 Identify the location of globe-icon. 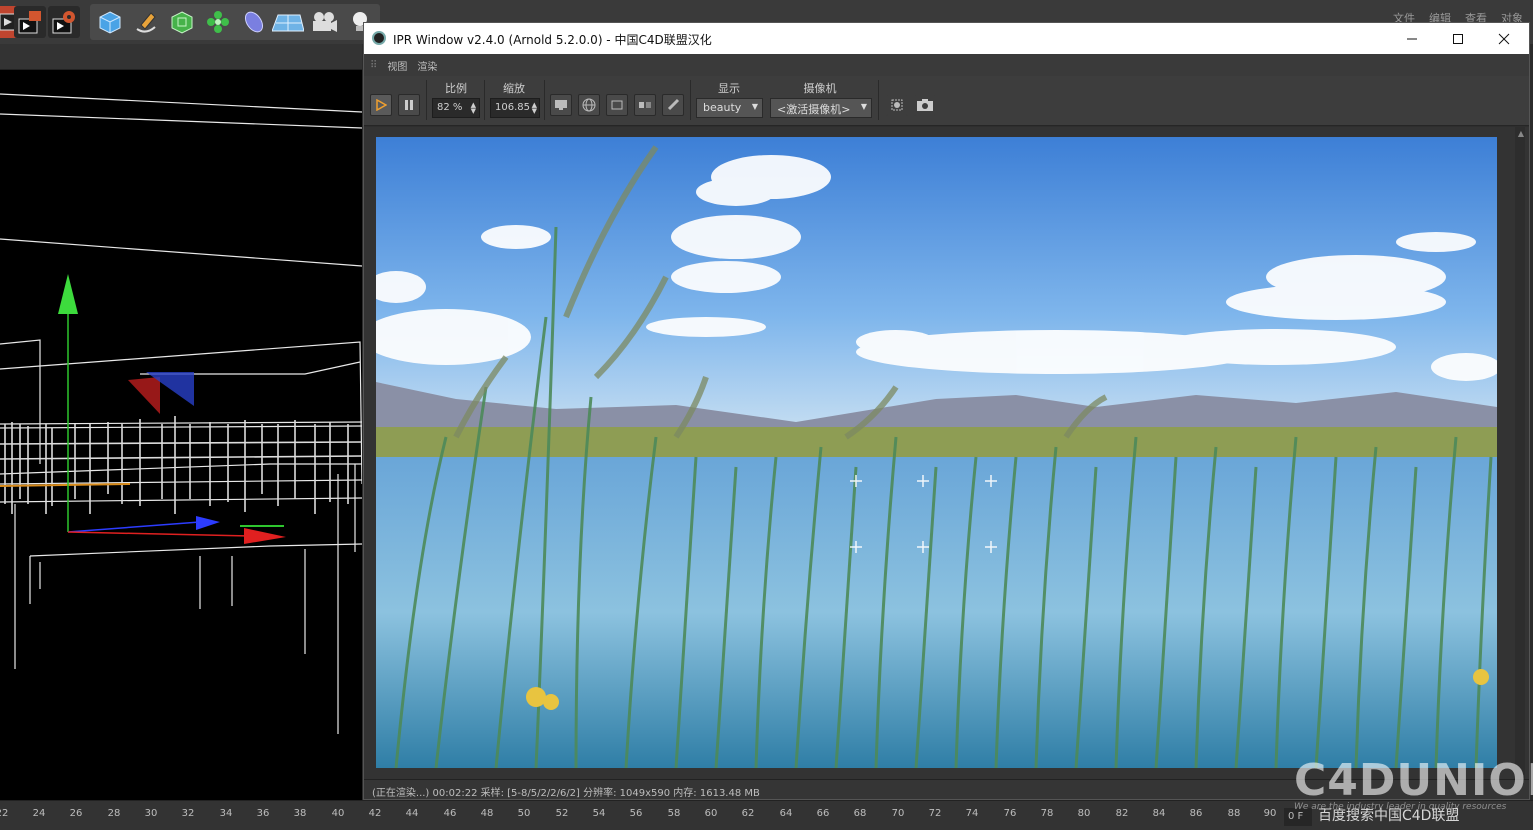
(589, 105).